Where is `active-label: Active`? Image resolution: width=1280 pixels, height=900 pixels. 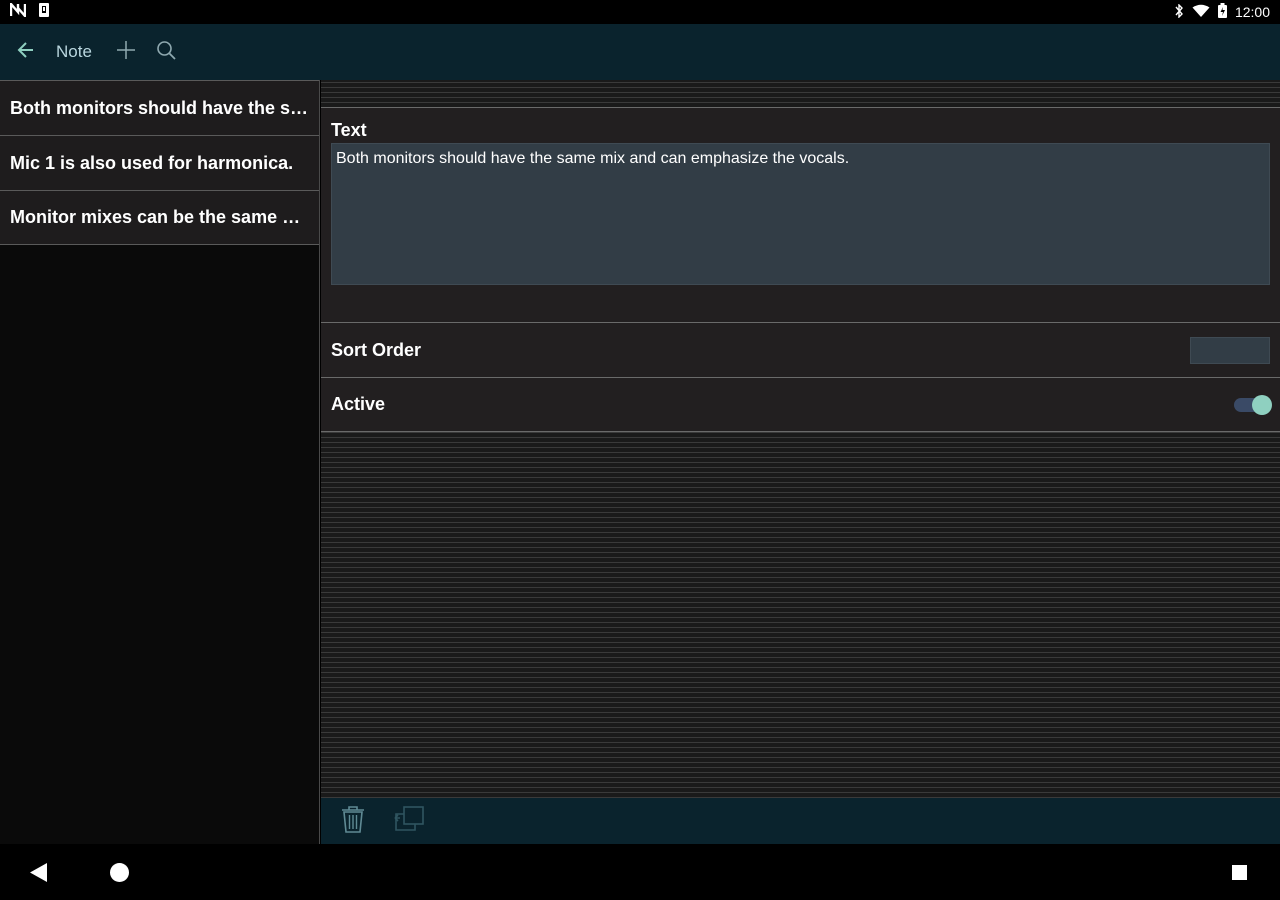
active-label: Active is located at coordinates (358, 404).